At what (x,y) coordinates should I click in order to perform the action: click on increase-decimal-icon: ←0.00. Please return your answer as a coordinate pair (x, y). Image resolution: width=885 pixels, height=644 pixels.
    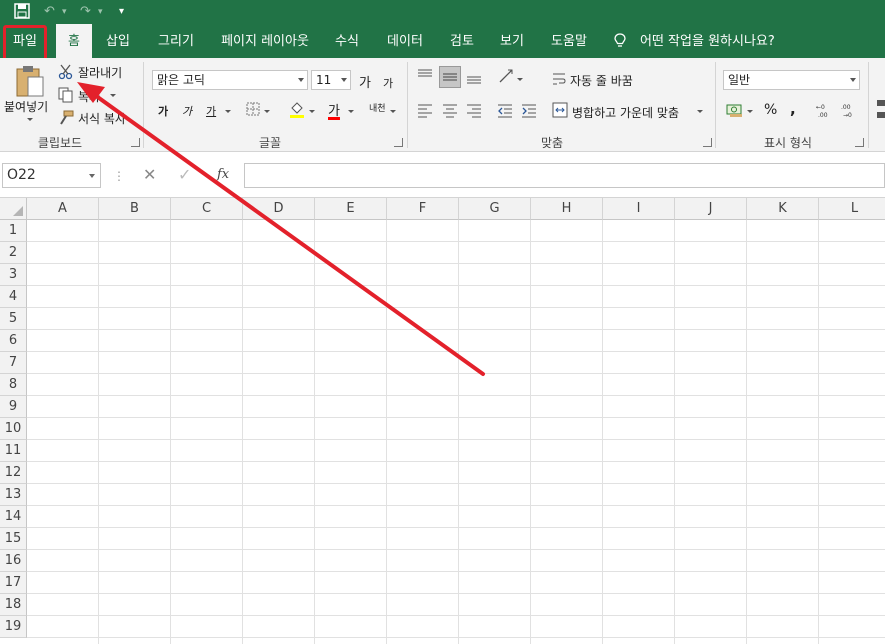
    Looking at the image, I should click on (824, 112).